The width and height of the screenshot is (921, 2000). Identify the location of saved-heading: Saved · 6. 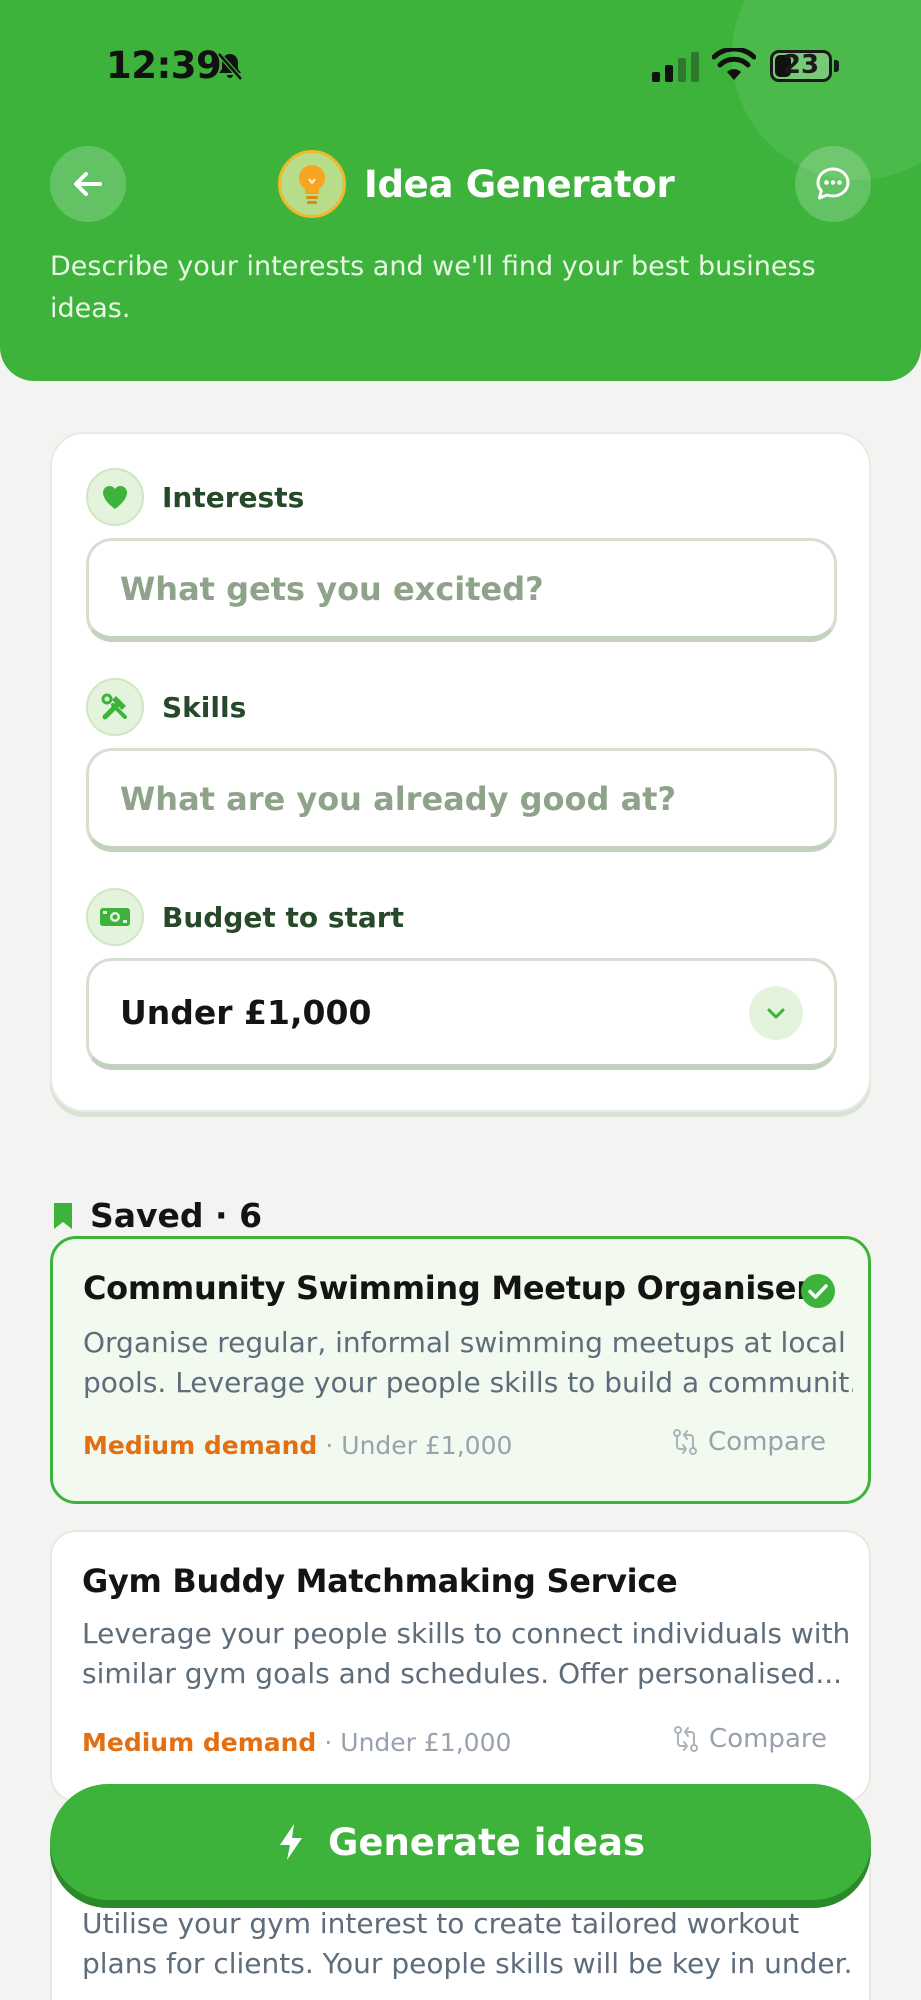
(157, 1215).